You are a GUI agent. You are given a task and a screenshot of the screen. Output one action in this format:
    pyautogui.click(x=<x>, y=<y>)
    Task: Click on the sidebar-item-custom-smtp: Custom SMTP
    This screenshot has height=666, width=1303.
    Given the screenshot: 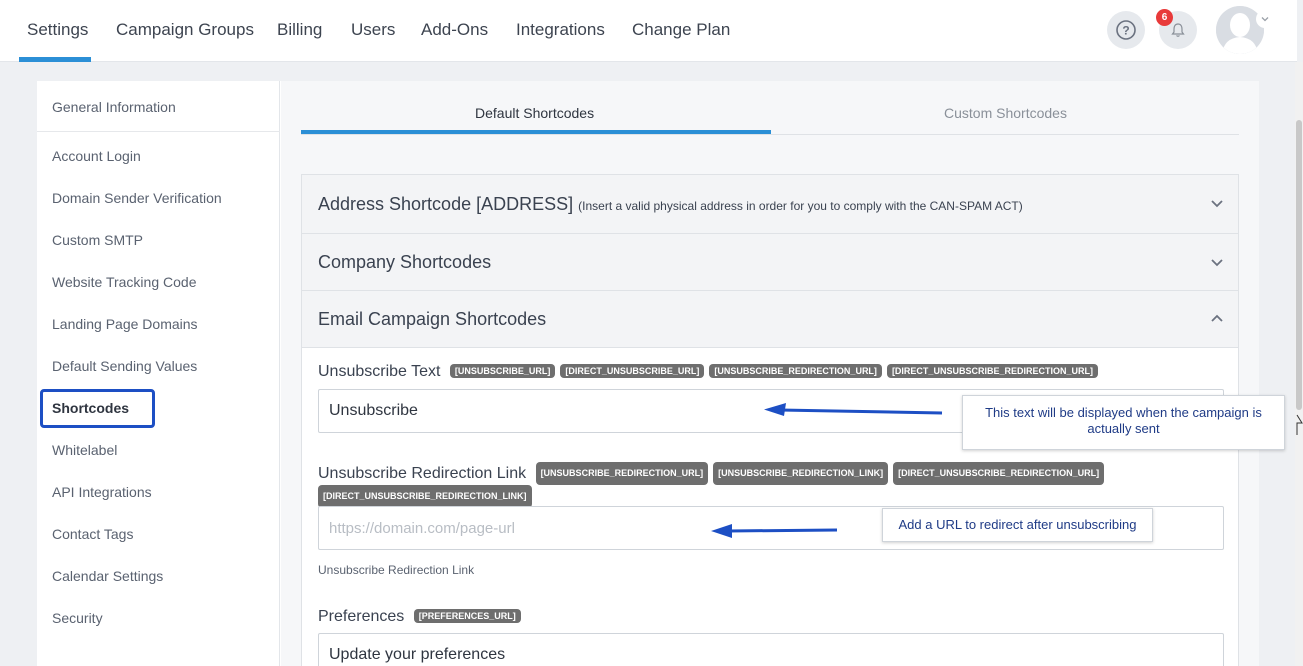 What is the action you would take?
    pyautogui.click(x=97, y=240)
    